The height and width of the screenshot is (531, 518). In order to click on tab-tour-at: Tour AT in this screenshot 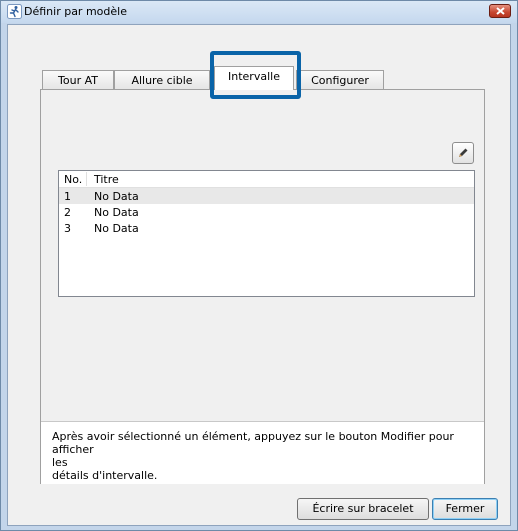, I will do `click(78, 80)`.